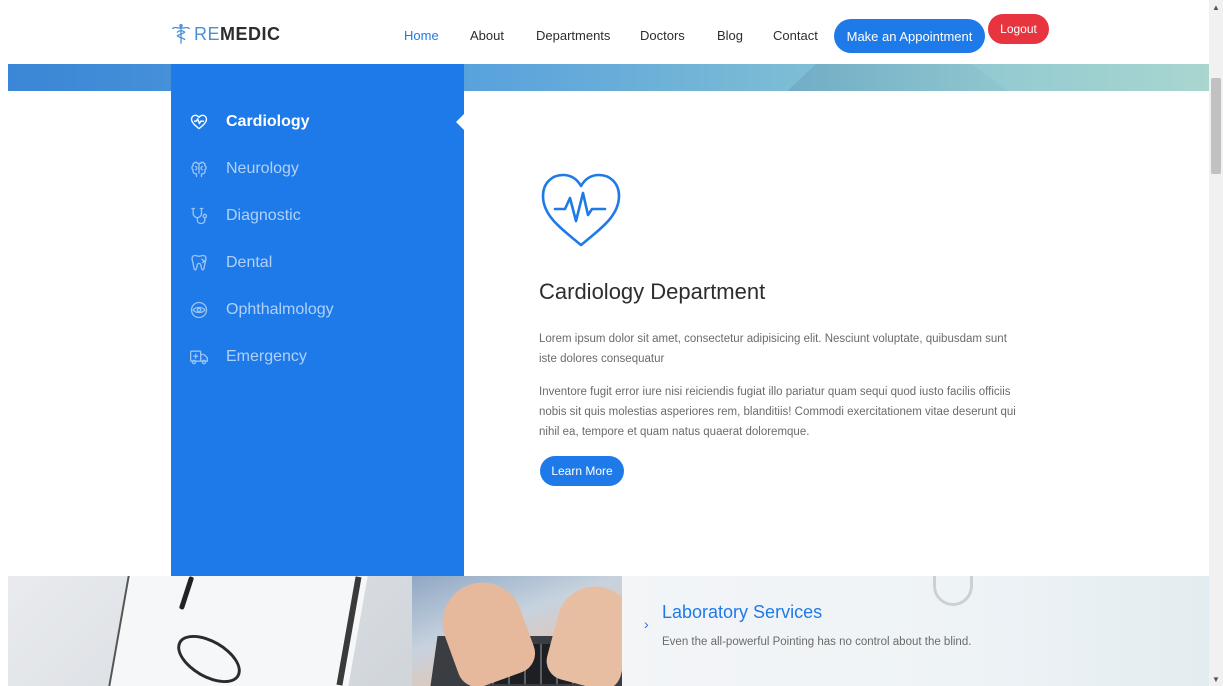 Image resolution: width=1223 pixels, height=686 pixels. I want to click on sidebar-item-label: Neurology, so click(262, 168).